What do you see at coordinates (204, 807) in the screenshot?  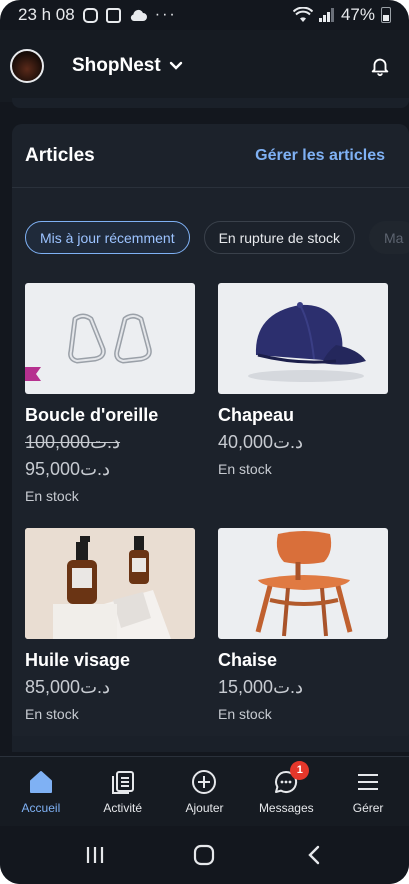 I see `nav-add-label: Ajouter` at bounding box center [204, 807].